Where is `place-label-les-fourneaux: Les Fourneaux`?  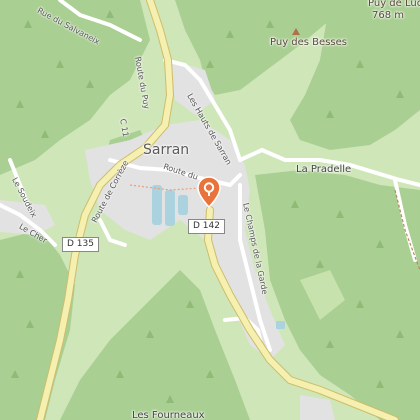 place-label-les-fourneaux: Les Fourneaux is located at coordinates (168, 415).